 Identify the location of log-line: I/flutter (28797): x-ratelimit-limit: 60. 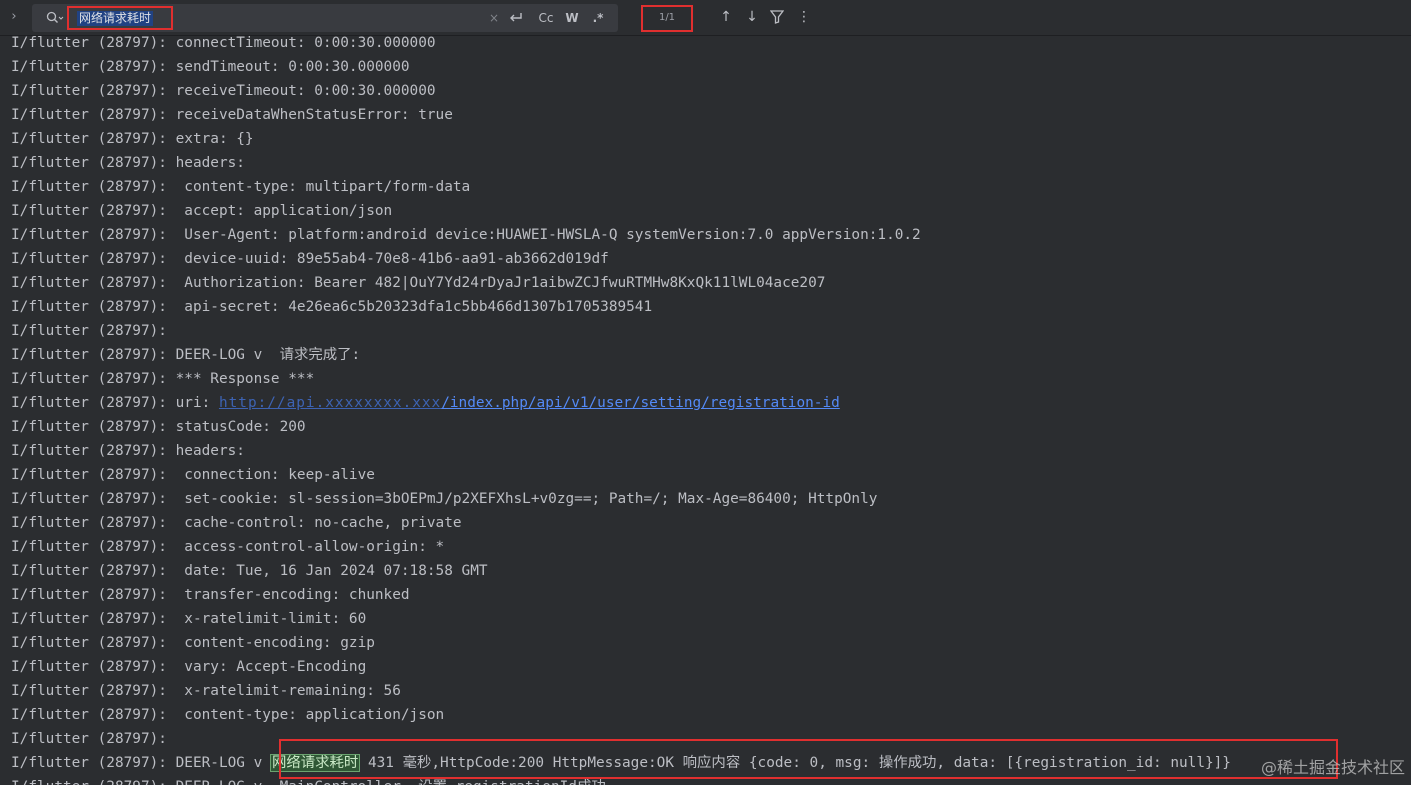
(188, 619).